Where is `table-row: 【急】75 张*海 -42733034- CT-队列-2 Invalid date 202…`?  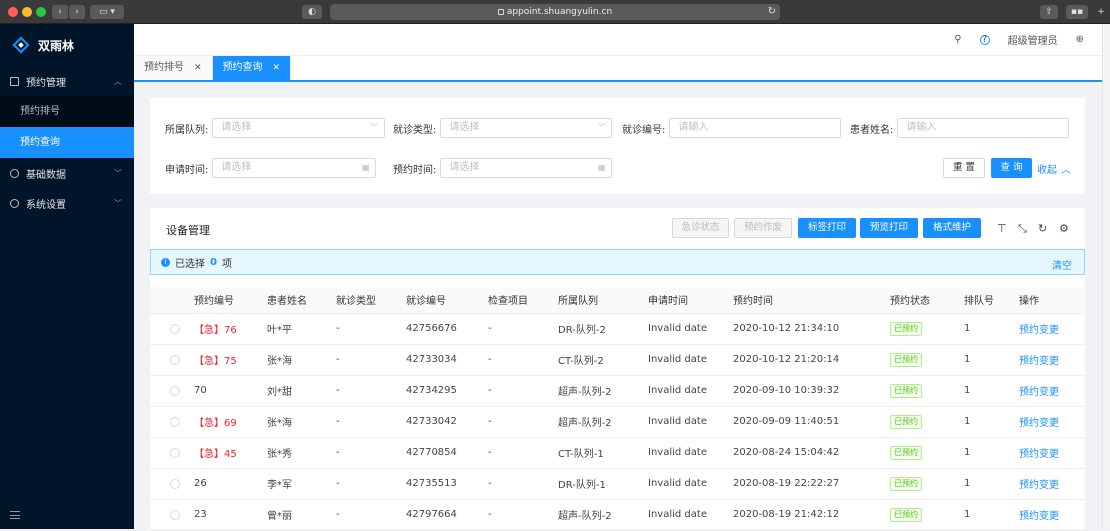 table-row: 【急】75 张*海 -42733034- CT-队列-2 Invalid date 202… is located at coordinates (617, 360).